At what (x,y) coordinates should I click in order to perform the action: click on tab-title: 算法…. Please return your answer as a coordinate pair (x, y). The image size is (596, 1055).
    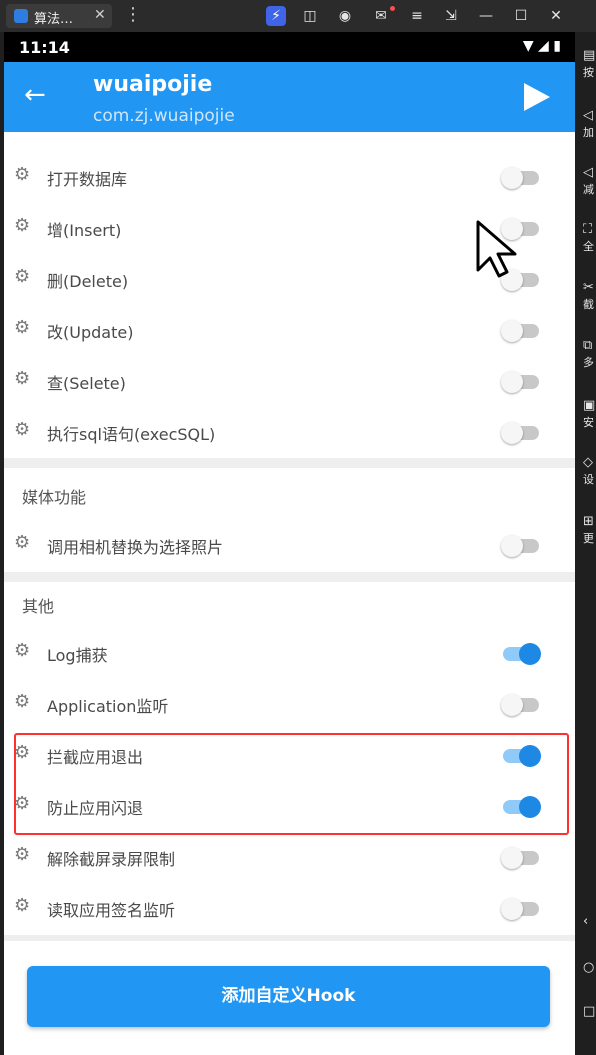
    Looking at the image, I should click on (54, 19).